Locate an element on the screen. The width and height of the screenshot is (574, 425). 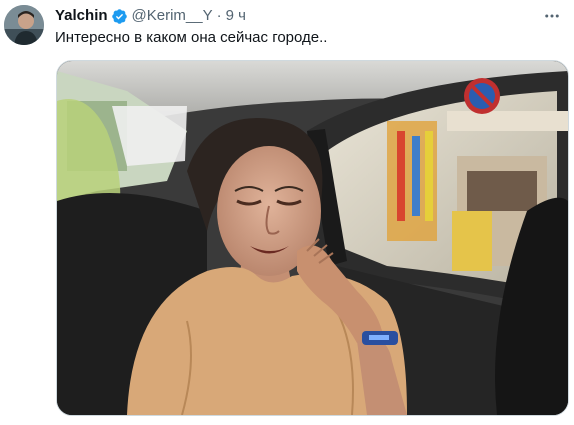
avatar-icon is located at coordinates (24, 25).